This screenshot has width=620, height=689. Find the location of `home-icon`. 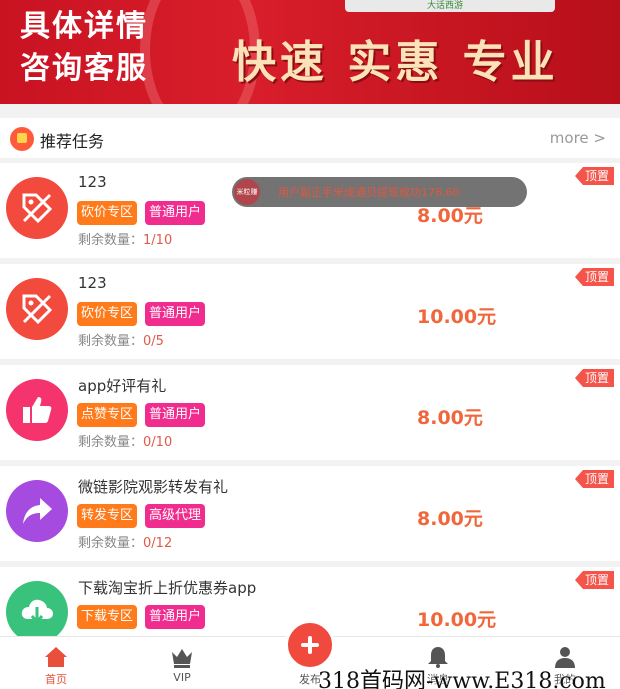

home-icon is located at coordinates (56, 657).